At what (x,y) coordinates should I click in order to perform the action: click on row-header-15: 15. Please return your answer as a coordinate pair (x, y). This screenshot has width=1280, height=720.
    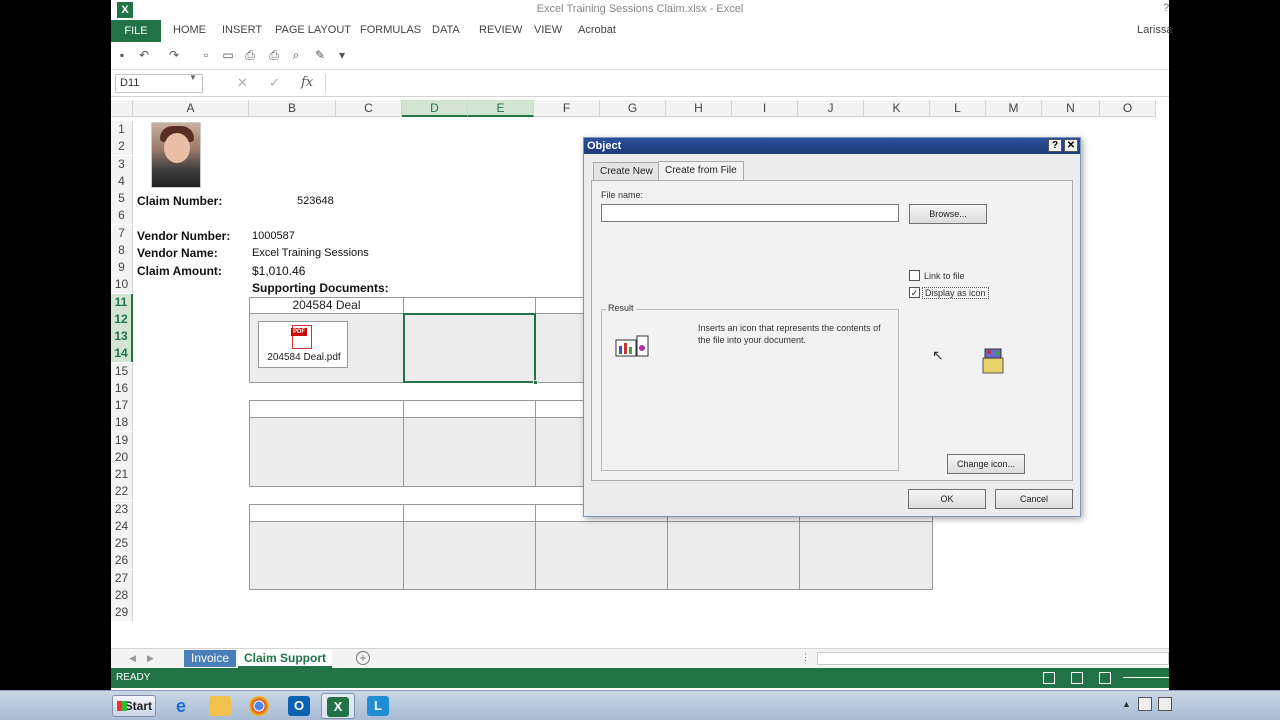
    Looking at the image, I should click on (122, 371).